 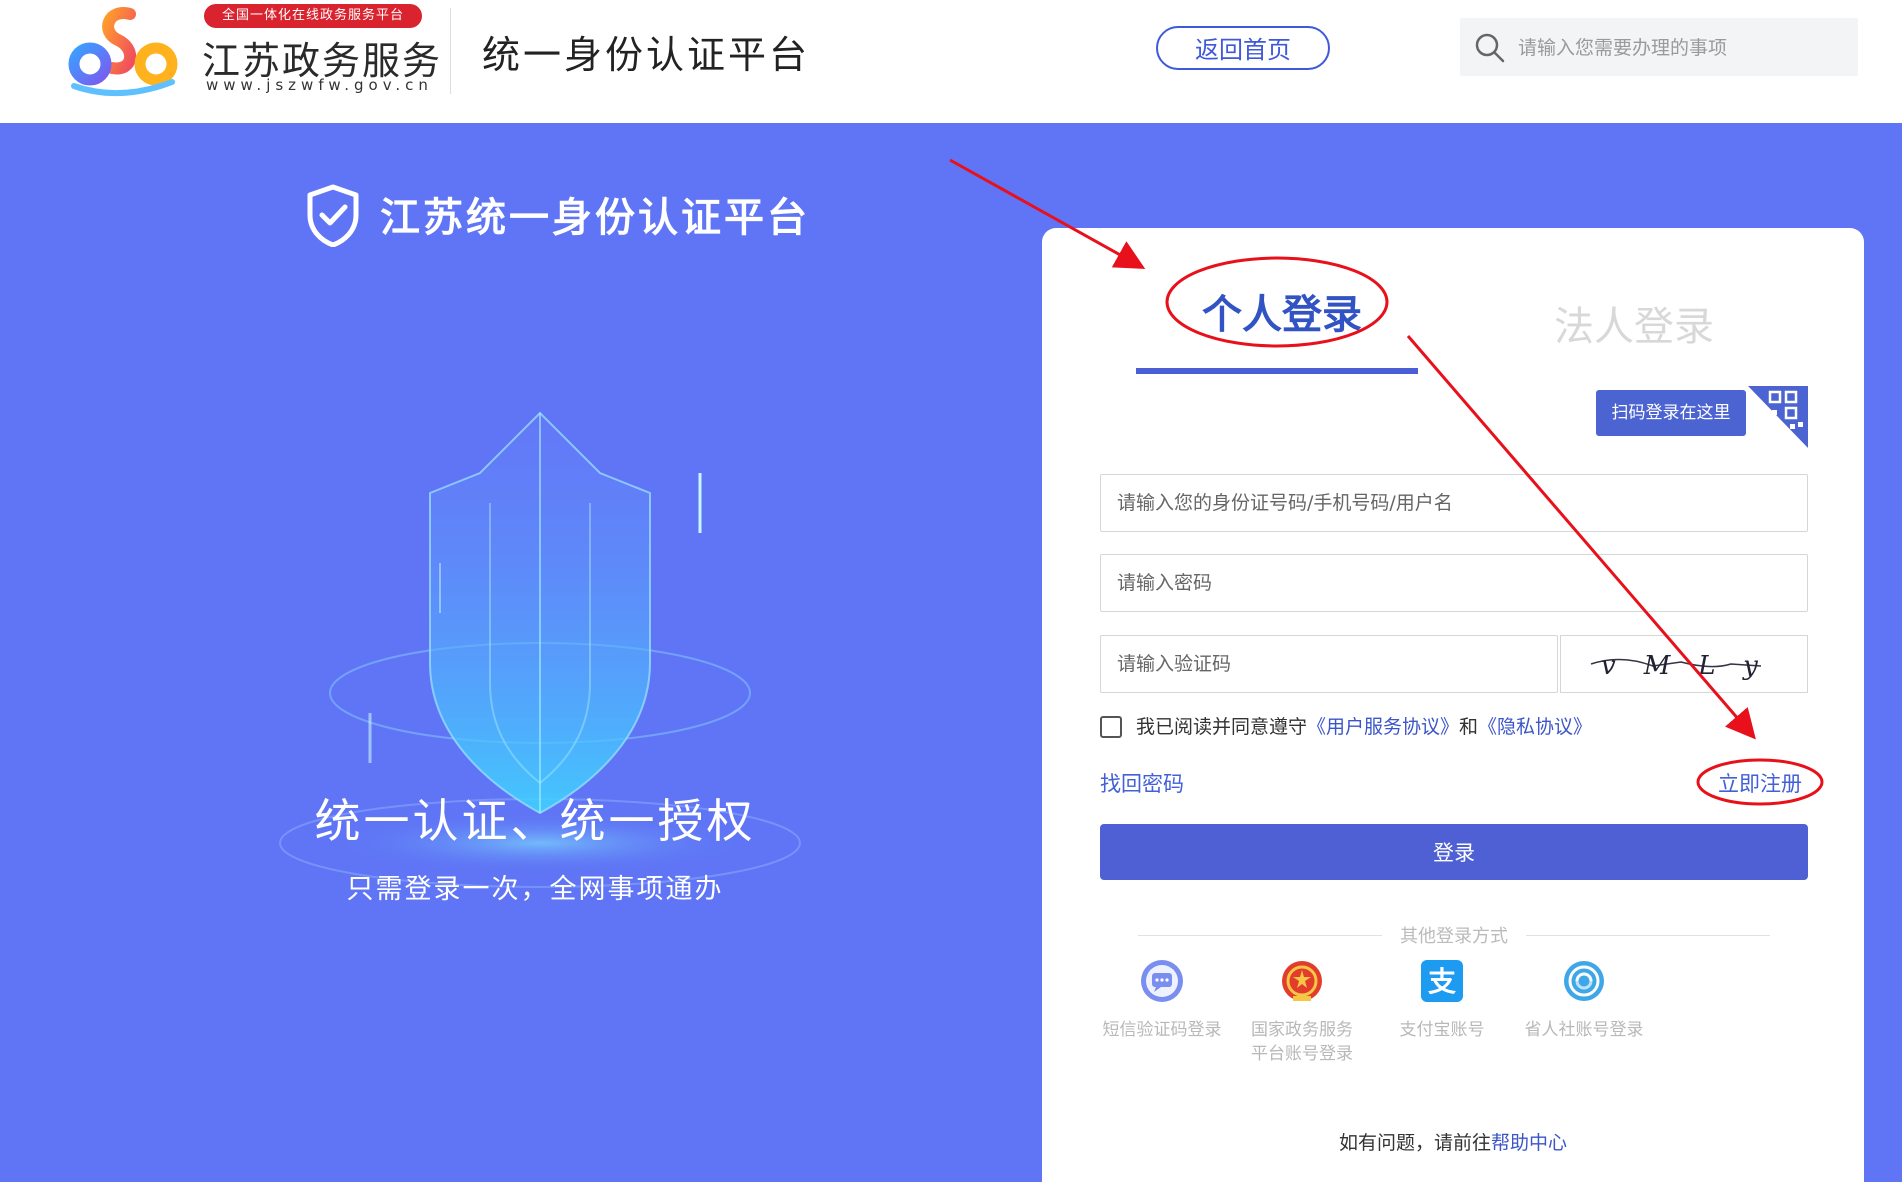 What do you see at coordinates (1490, 48) in the screenshot?
I see `search-icon` at bounding box center [1490, 48].